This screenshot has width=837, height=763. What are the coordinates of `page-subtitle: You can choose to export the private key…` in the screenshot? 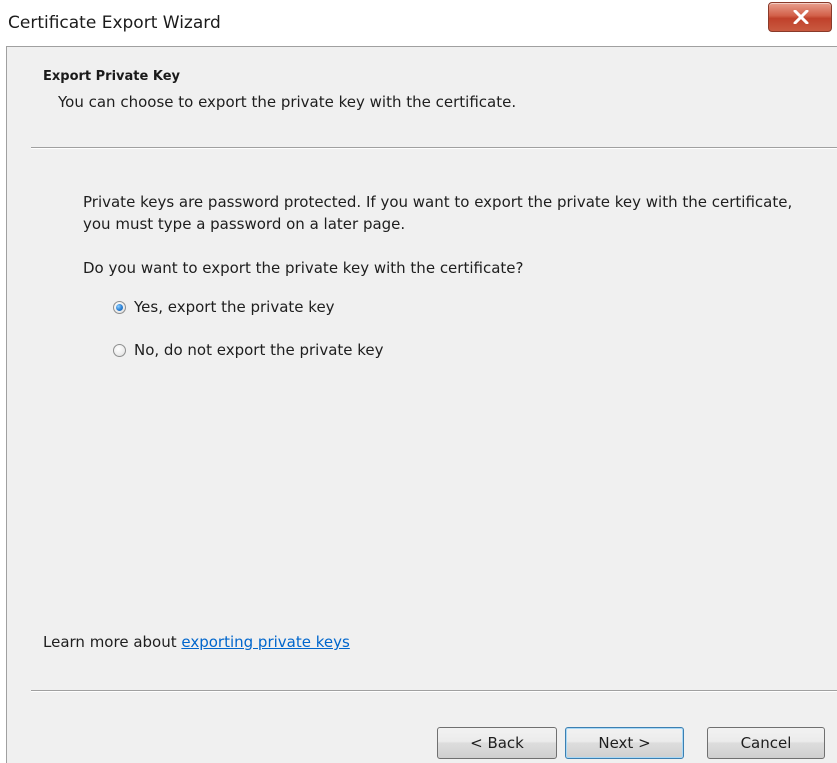 It's located at (287, 102).